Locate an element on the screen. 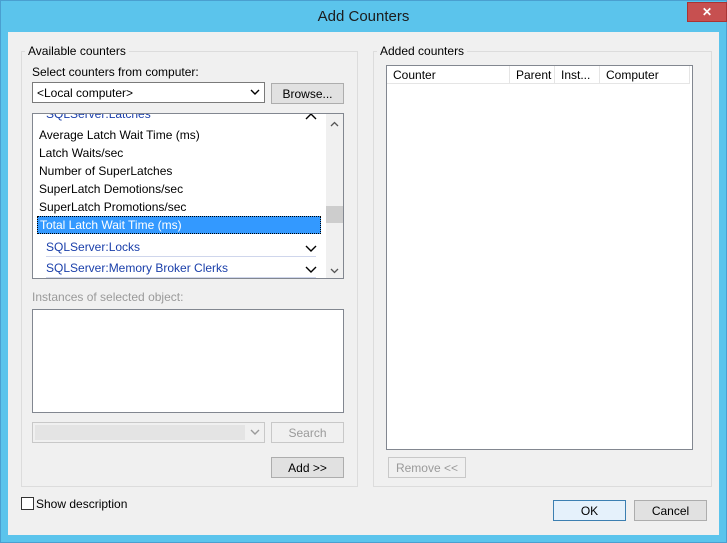 The image size is (727, 543). show-description-label: Show description is located at coordinates (81, 504).